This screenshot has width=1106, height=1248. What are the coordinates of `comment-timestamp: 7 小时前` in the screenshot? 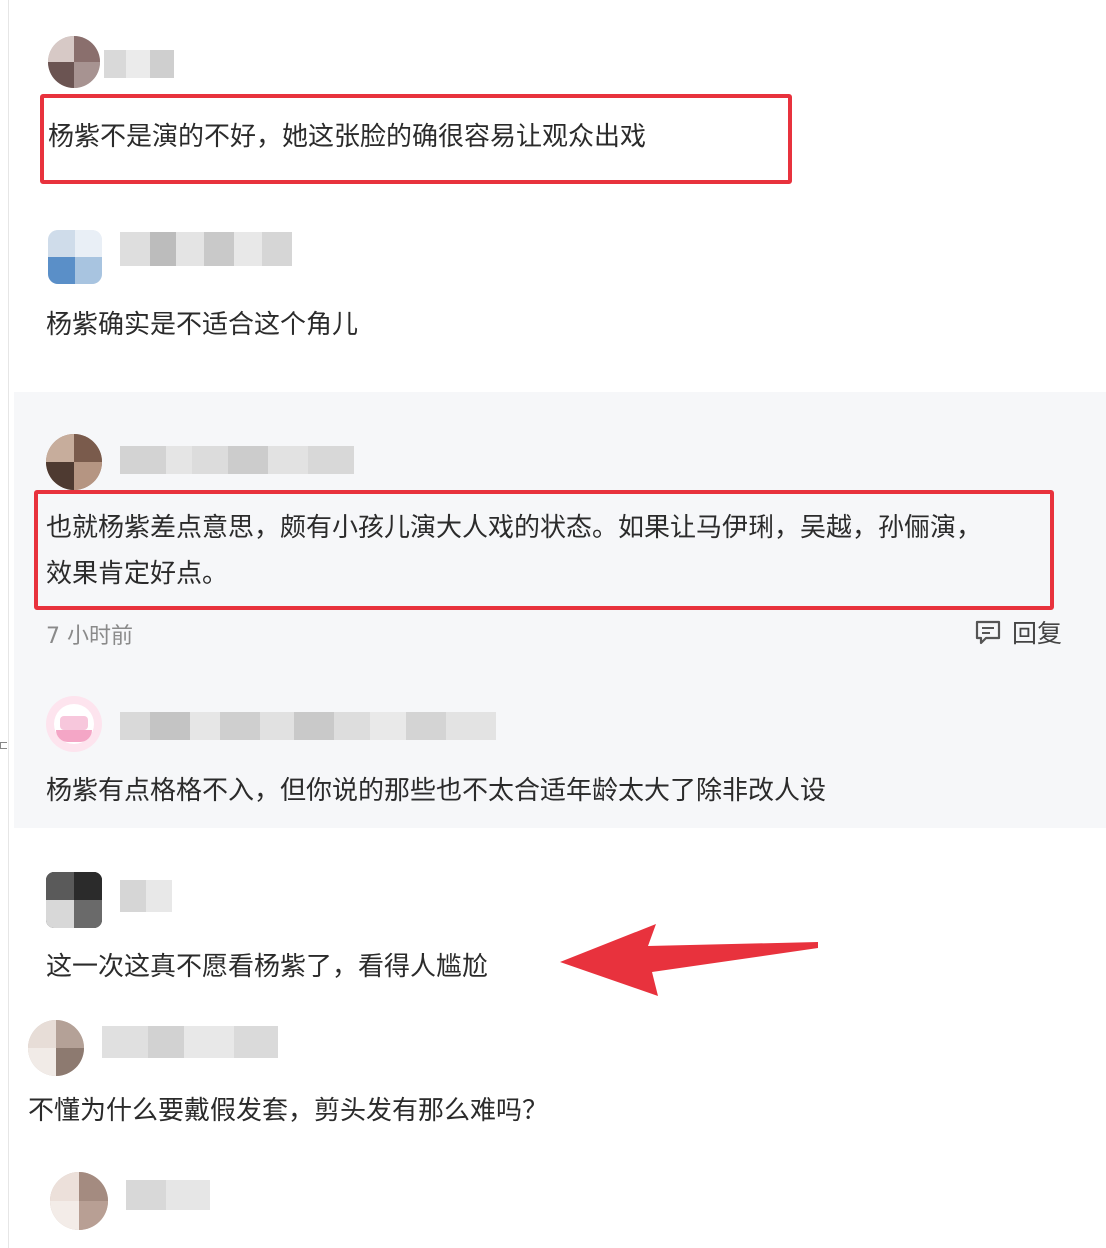 It's located at (89, 636).